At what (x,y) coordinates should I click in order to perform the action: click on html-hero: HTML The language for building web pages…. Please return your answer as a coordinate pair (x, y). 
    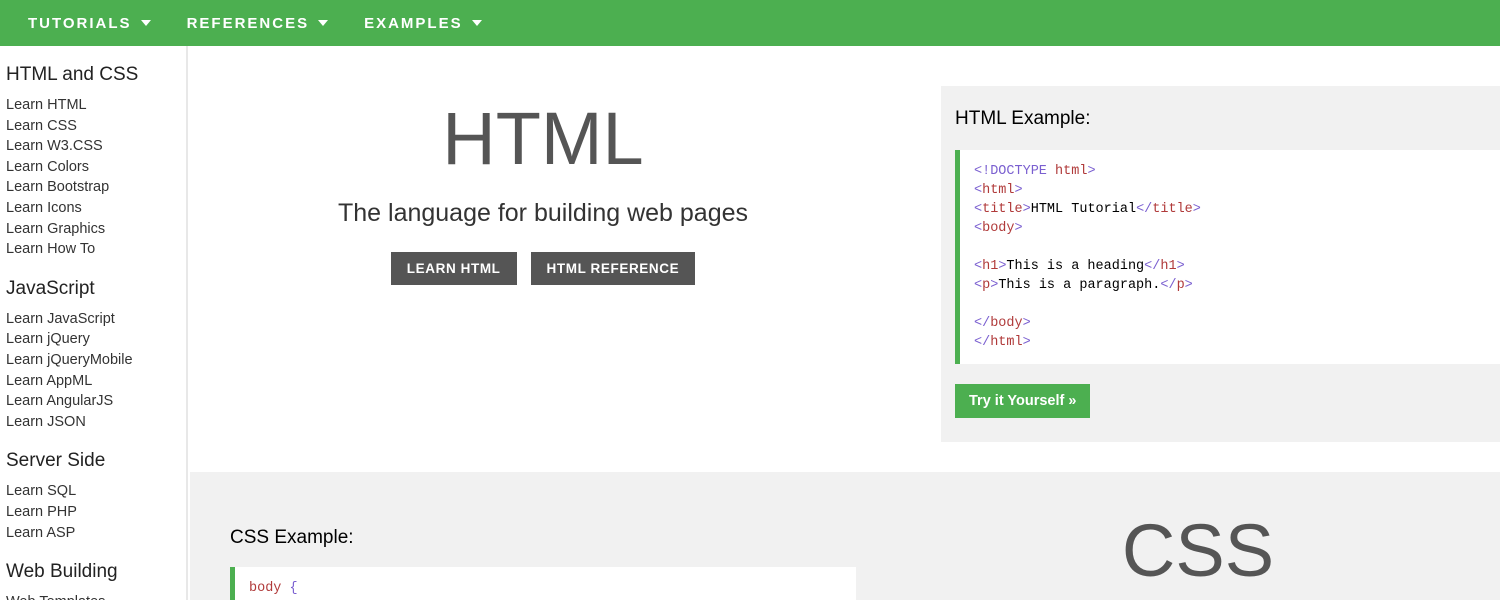
    Looking at the image, I should click on (543, 191).